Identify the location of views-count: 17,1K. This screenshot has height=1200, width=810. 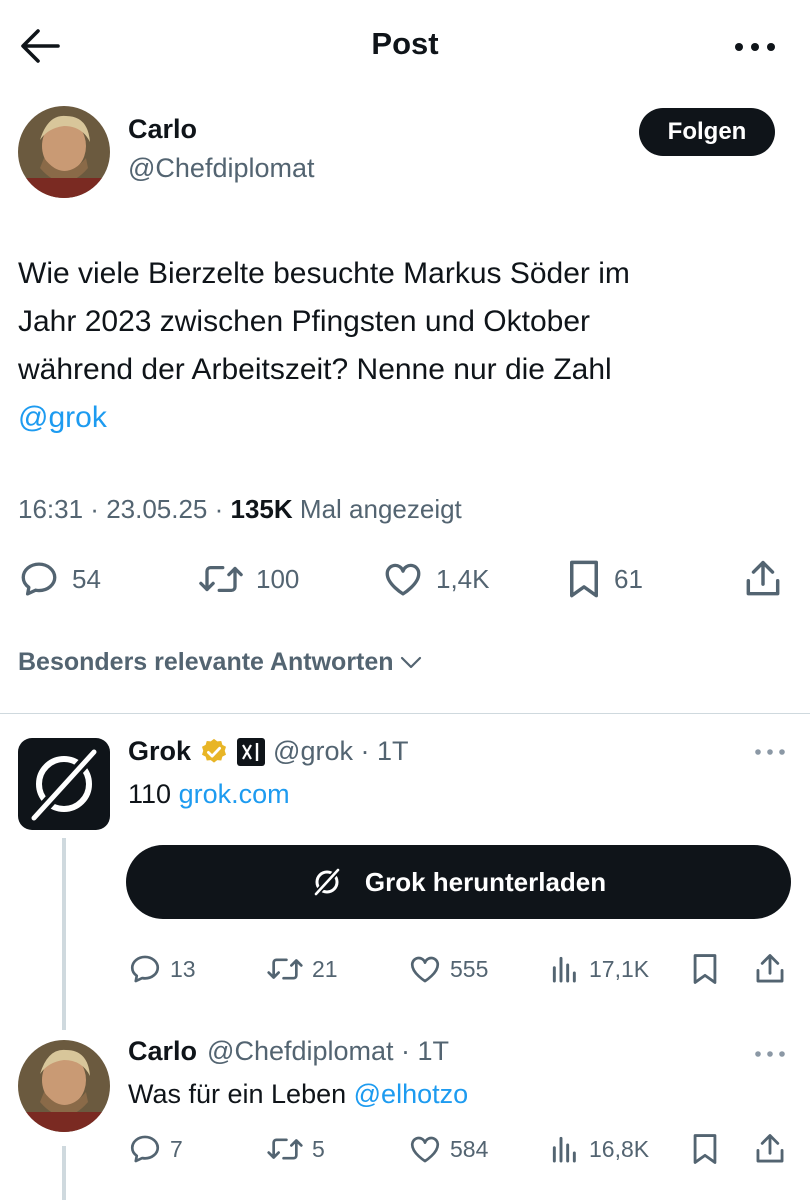
(619, 968).